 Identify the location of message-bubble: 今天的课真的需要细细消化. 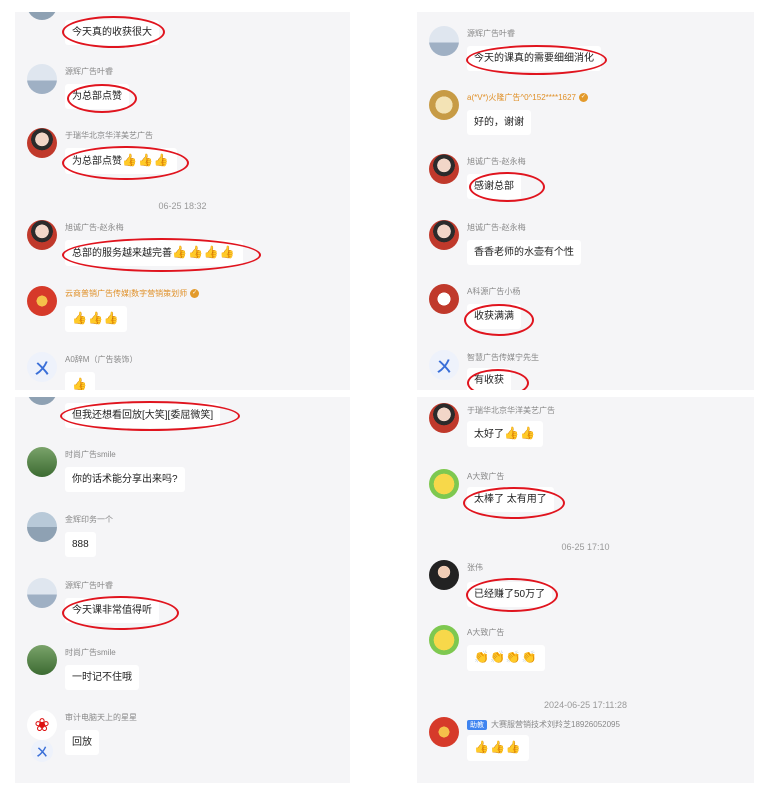
(534, 58).